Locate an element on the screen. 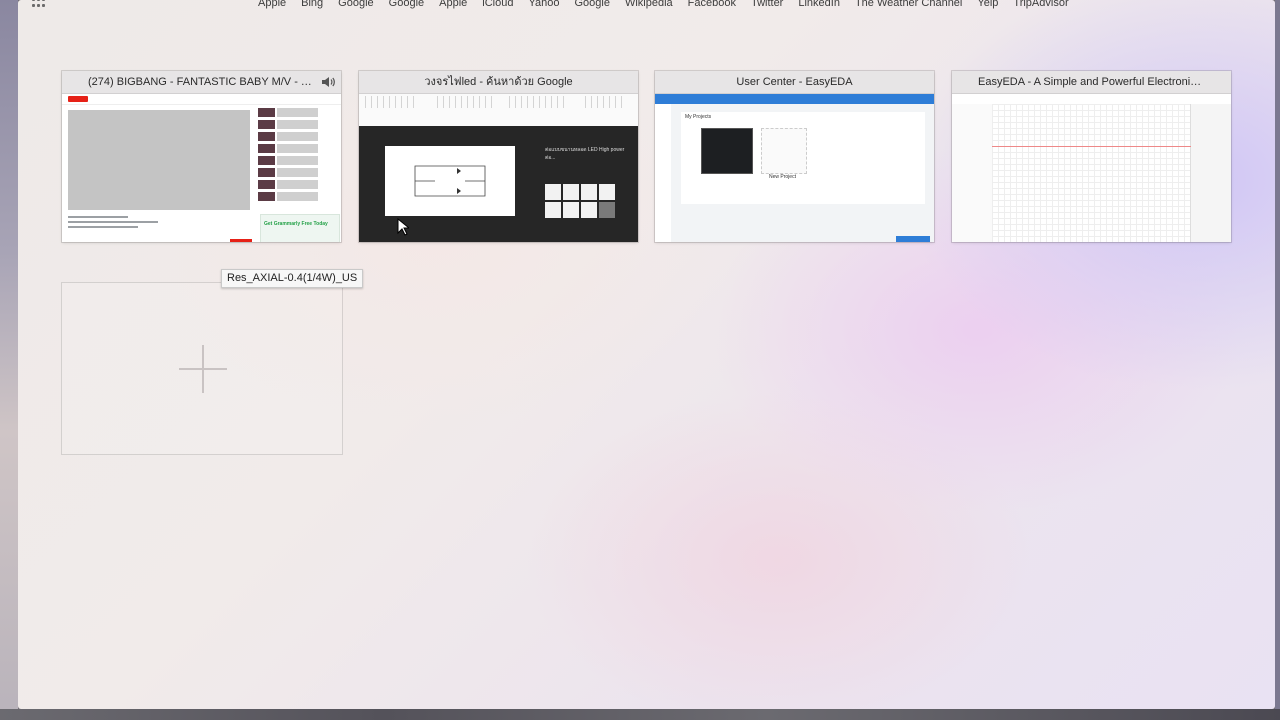 The image size is (1280, 720). desktop-left-edge is located at coordinates (9, 360).